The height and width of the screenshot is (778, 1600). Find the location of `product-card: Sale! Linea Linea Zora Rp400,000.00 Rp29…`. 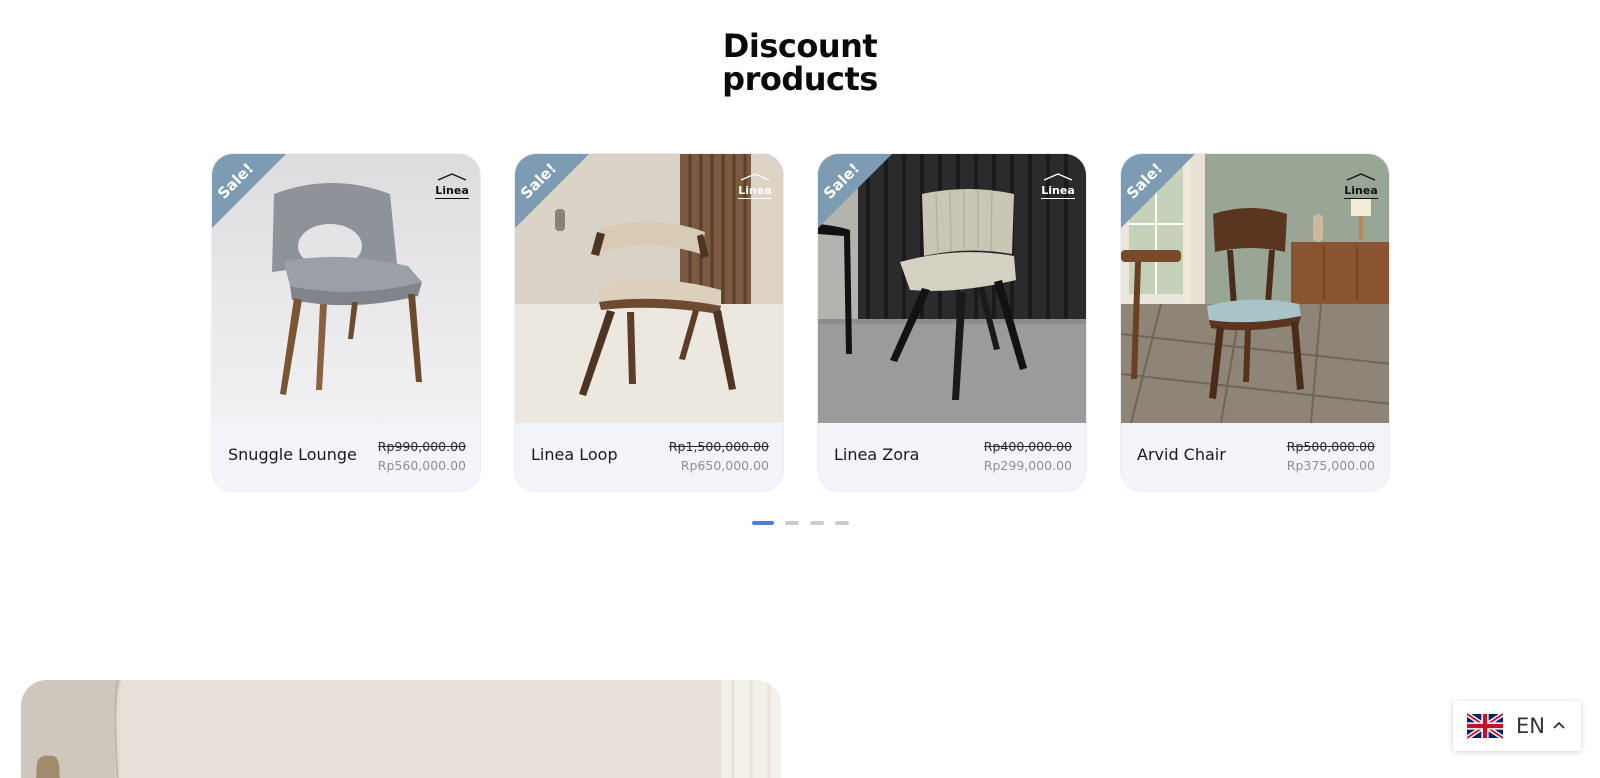

product-card: Sale! Linea Linea Zora Rp400,000.00 Rp29… is located at coordinates (952, 322).